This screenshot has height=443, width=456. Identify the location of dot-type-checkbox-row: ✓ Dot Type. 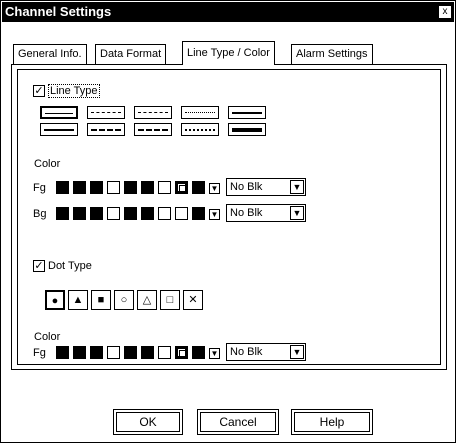
(62, 266).